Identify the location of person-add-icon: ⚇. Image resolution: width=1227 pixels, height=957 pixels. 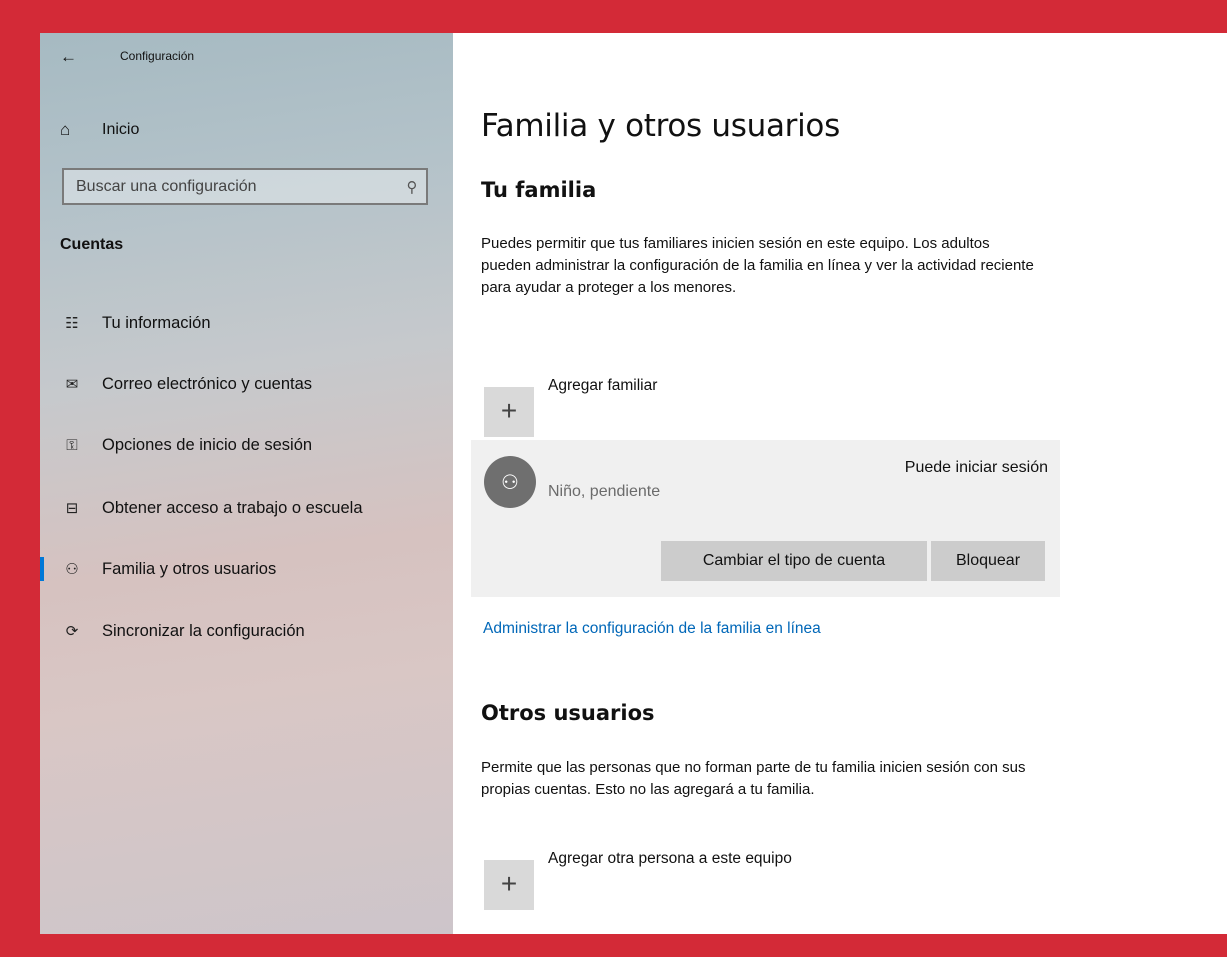
(72, 569).